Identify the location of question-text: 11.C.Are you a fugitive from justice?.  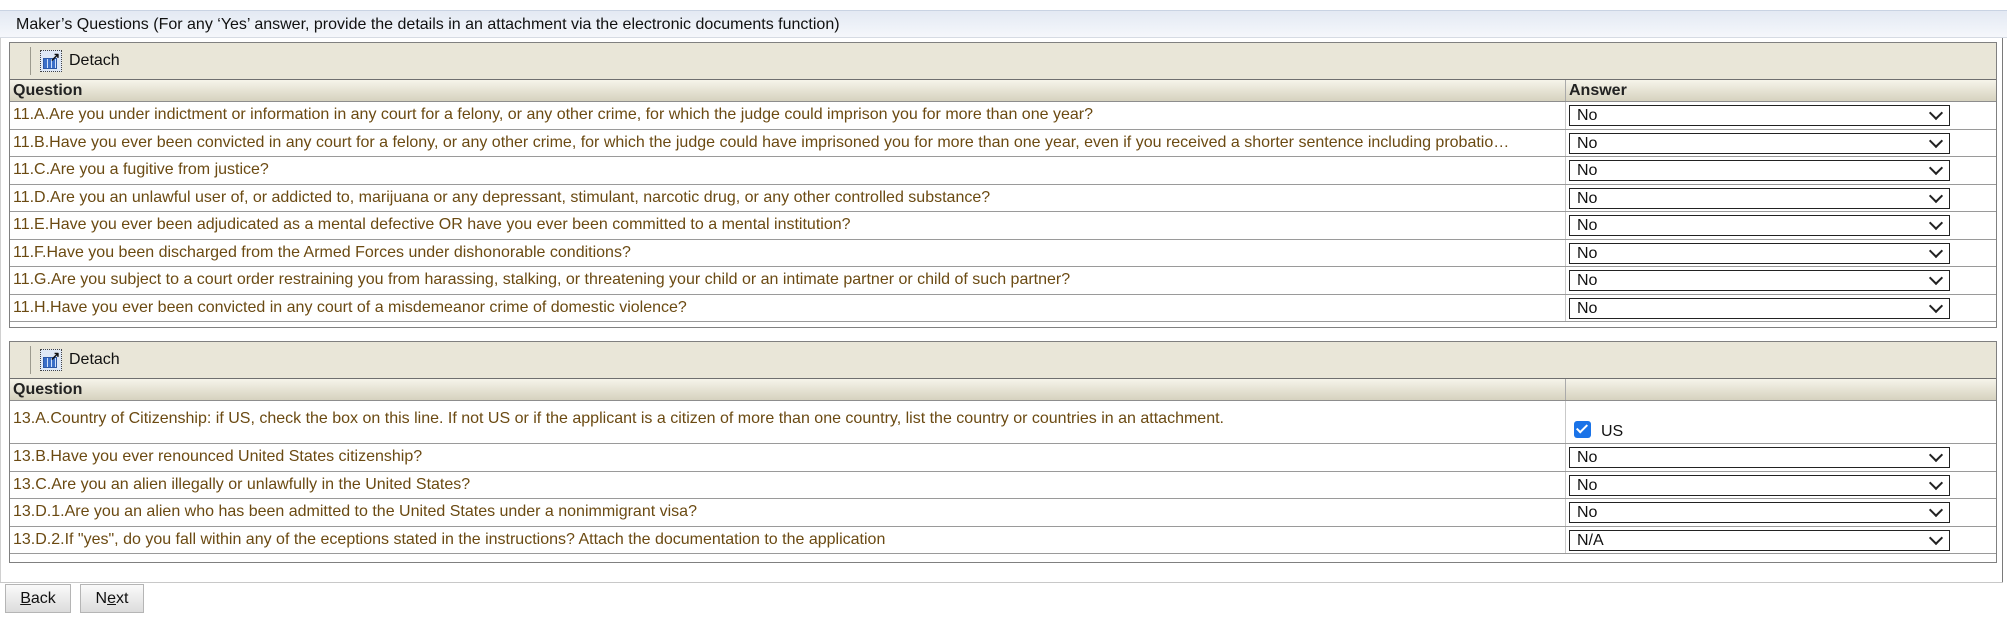
(141, 169).